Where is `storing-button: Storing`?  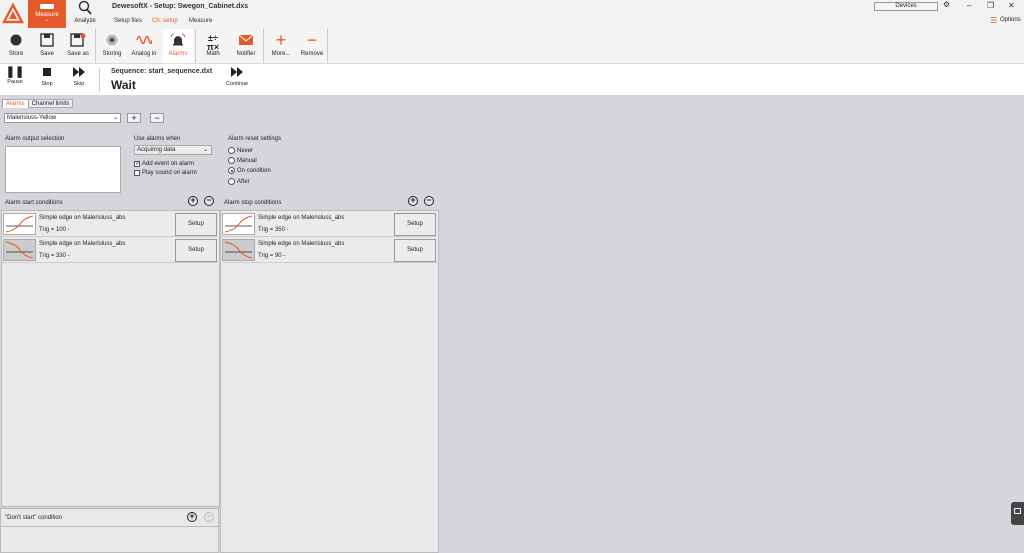 storing-button: Storing is located at coordinates (112, 46).